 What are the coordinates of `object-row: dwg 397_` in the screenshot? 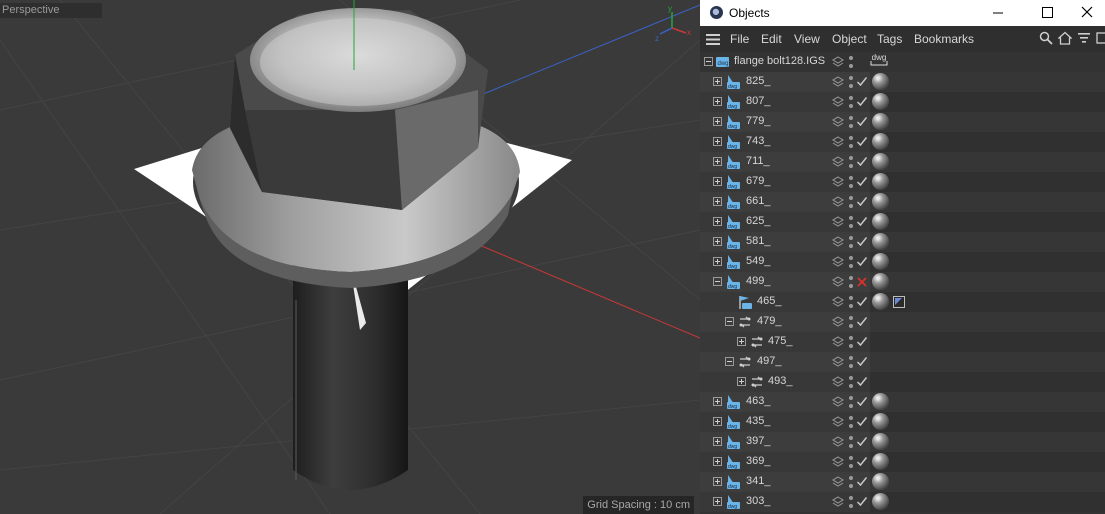 It's located at (902, 442).